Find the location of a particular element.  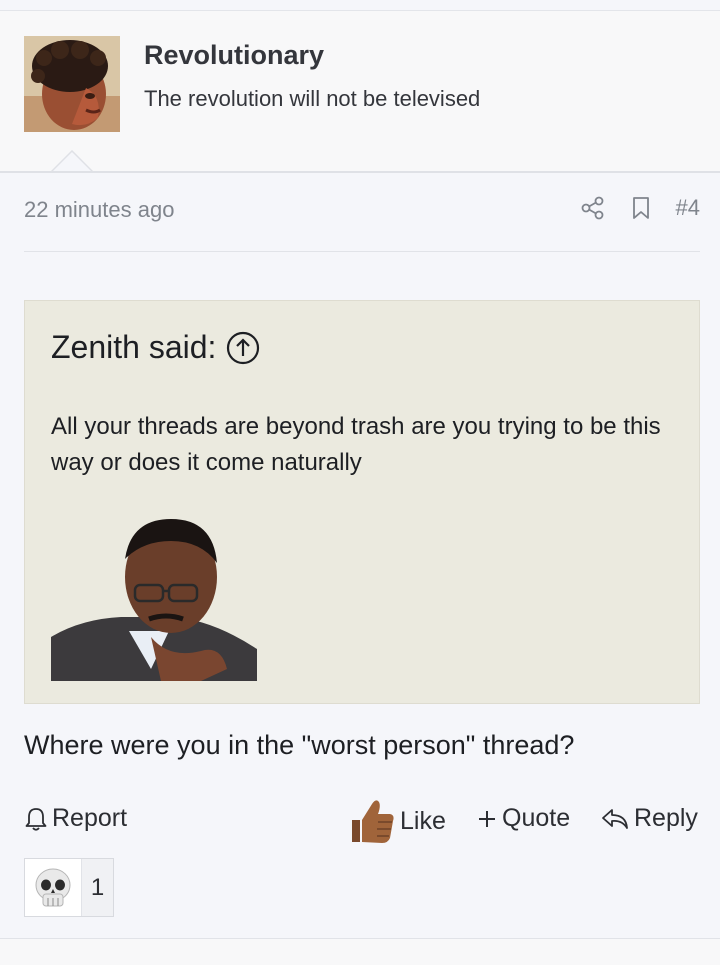

post-meta-actions: #4 is located at coordinates (640, 208).